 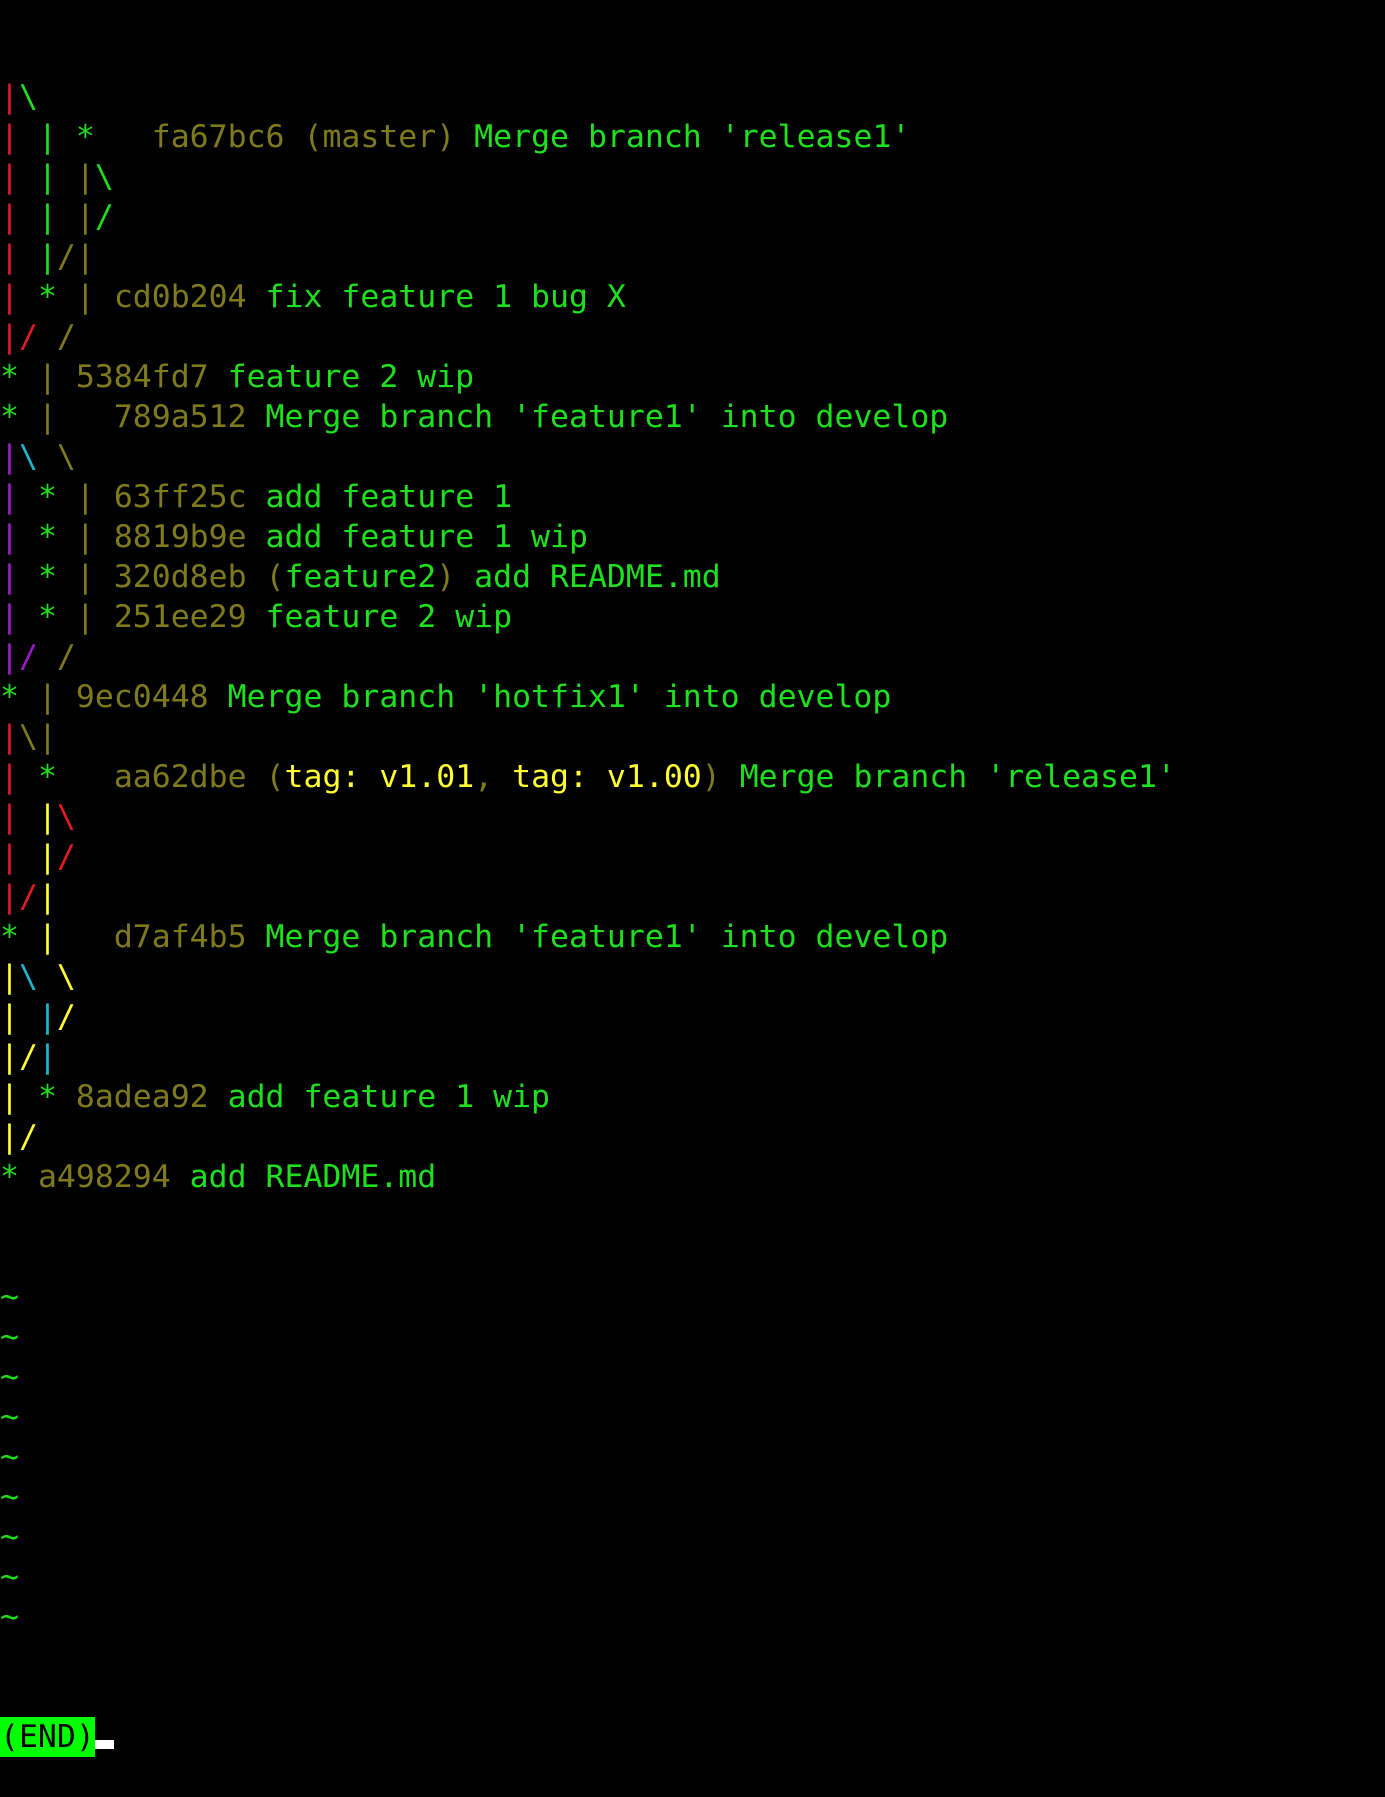 I want to click on log-segment: 320d8eb, so click(x=180, y=577).